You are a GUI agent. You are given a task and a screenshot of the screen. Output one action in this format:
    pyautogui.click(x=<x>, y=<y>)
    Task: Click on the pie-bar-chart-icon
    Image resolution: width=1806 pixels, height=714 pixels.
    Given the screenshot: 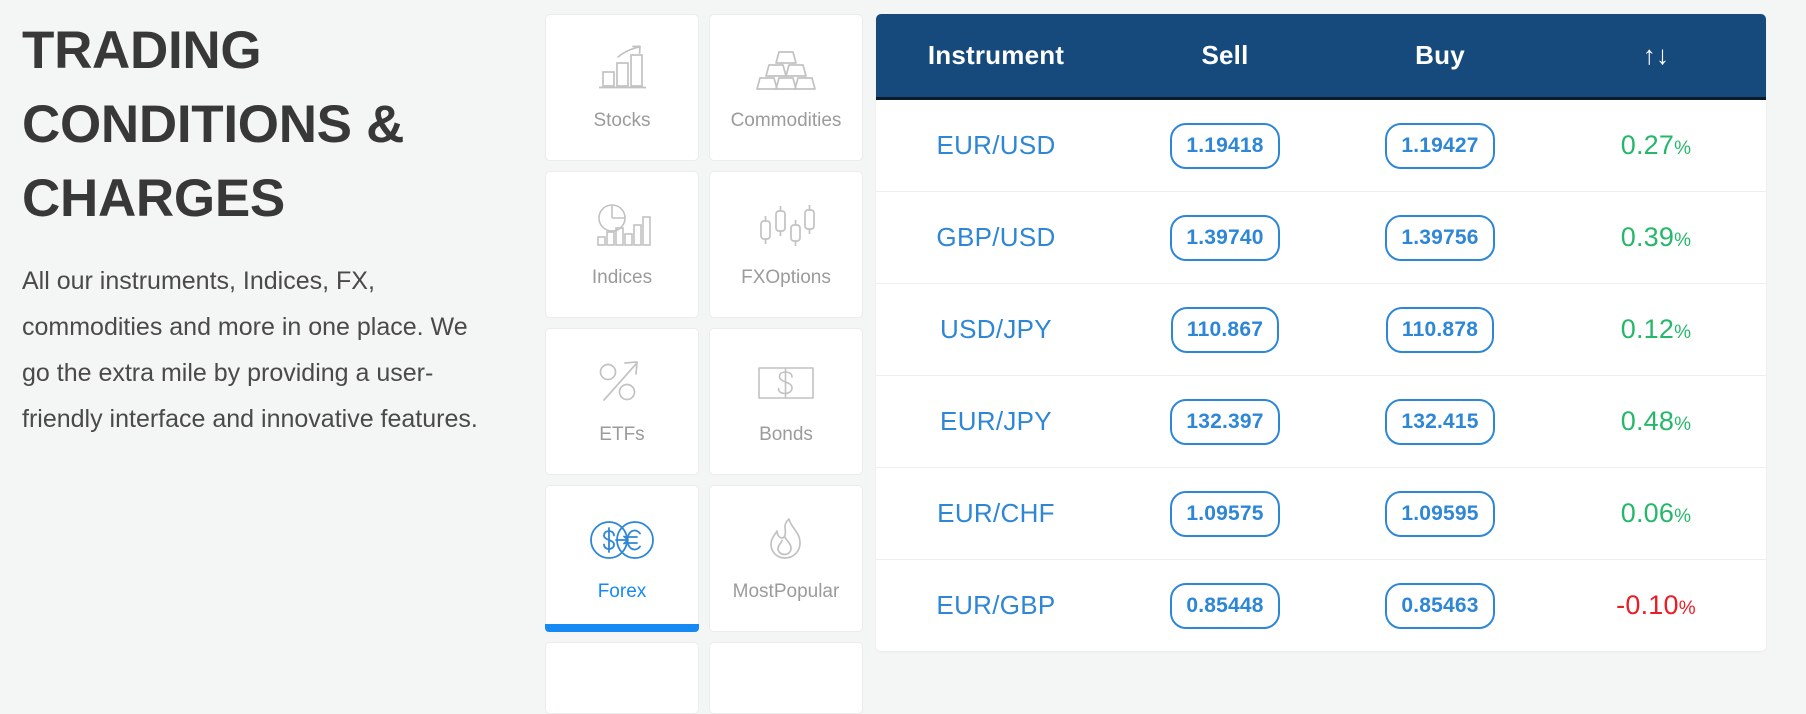 What is the action you would take?
    pyautogui.click(x=622, y=226)
    